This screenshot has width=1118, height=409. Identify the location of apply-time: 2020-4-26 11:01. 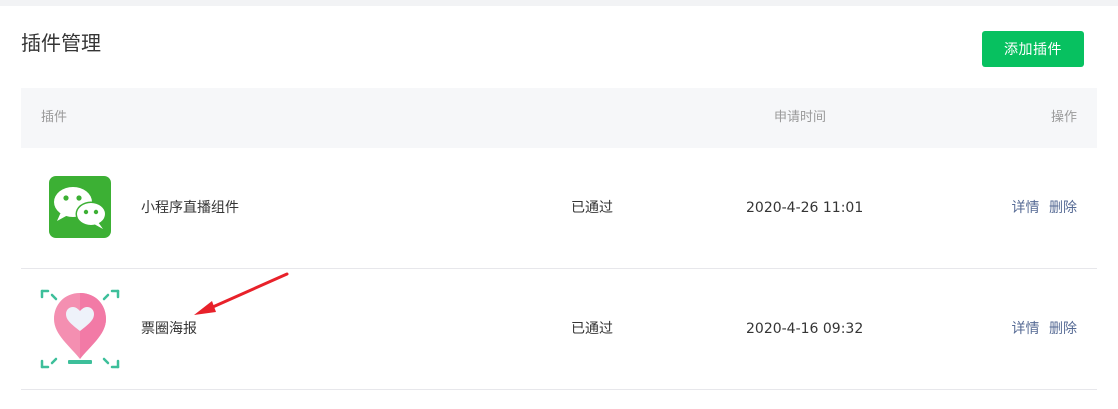
(805, 208).